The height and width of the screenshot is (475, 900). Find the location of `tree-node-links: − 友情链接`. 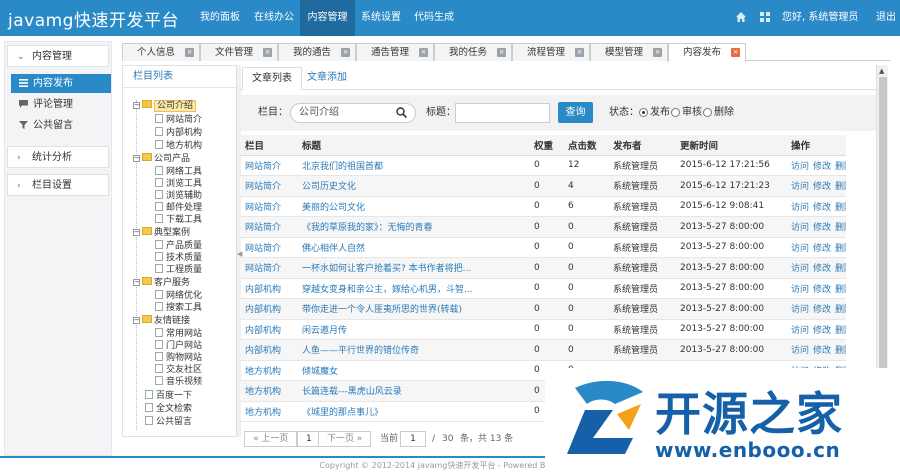

tree-node-links: − 友情链接 is located at coordinates (161, 321).